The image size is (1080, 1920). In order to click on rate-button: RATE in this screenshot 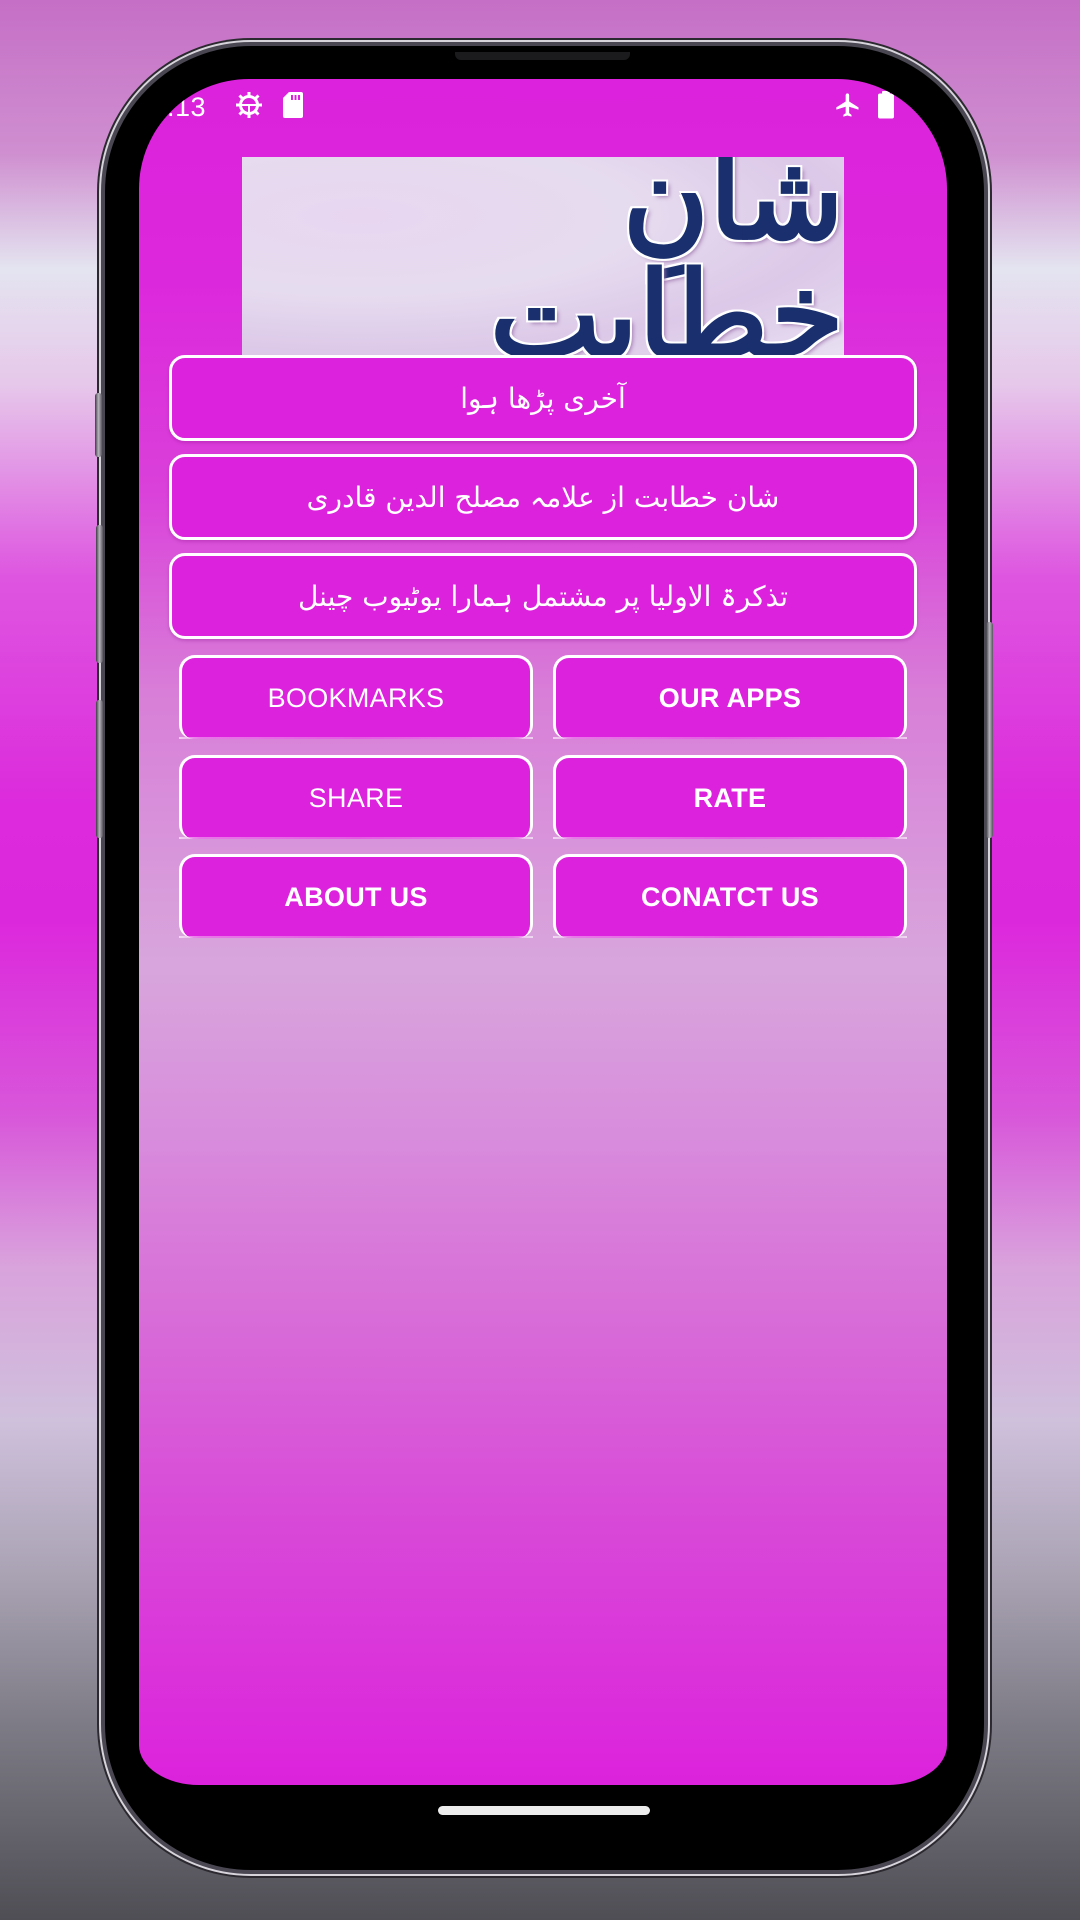, I will do `click(730, 797)`.